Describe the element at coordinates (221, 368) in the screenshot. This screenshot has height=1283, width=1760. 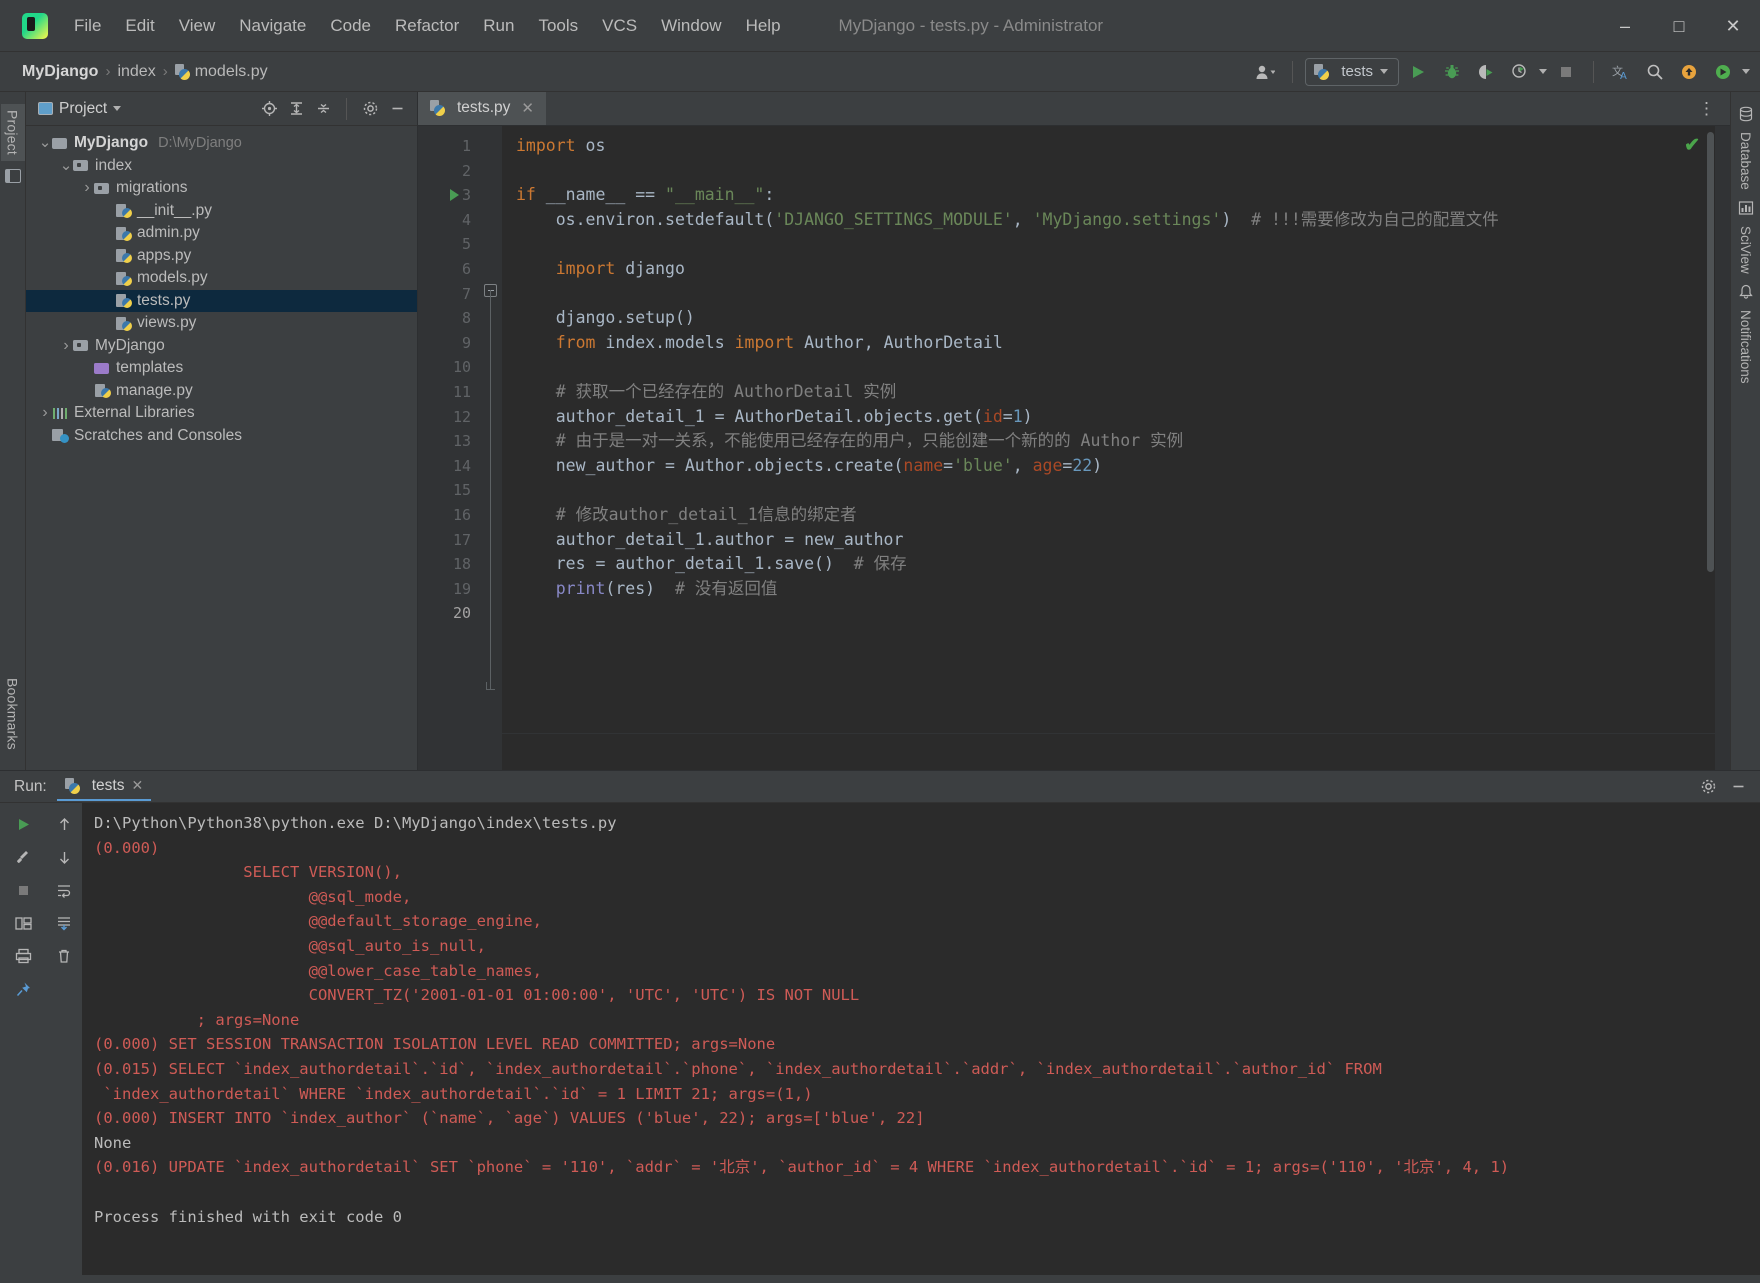
I see `tree-node-templates: templates` at that location.